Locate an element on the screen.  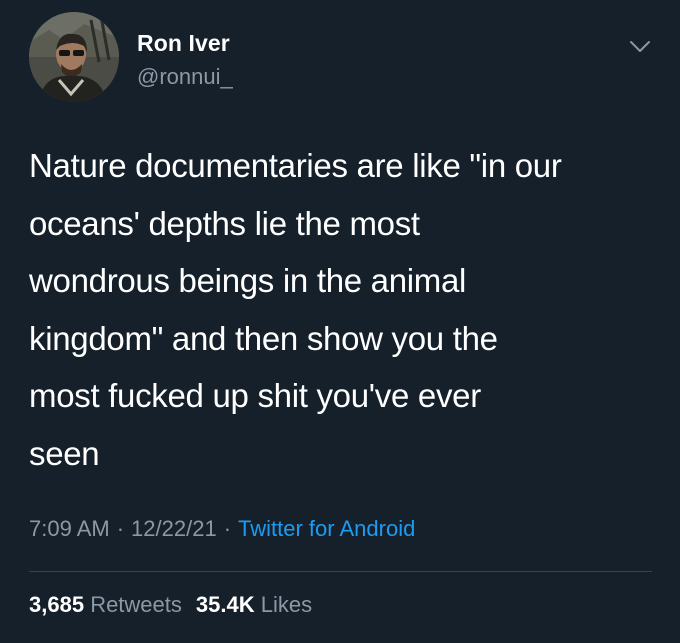
user-photo-icon is located at coordinates (74, 57).